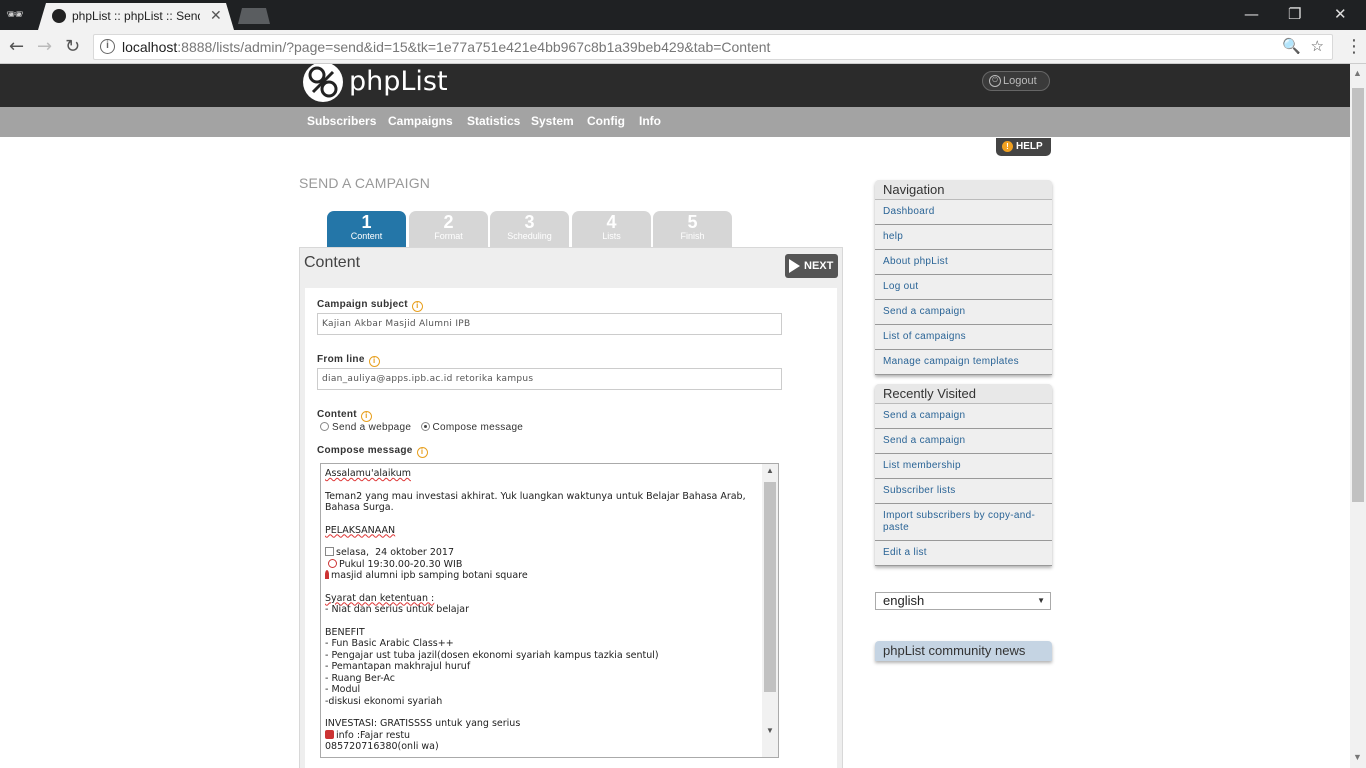  I want to click on help-alert-icon: !, so click(1007, 146).